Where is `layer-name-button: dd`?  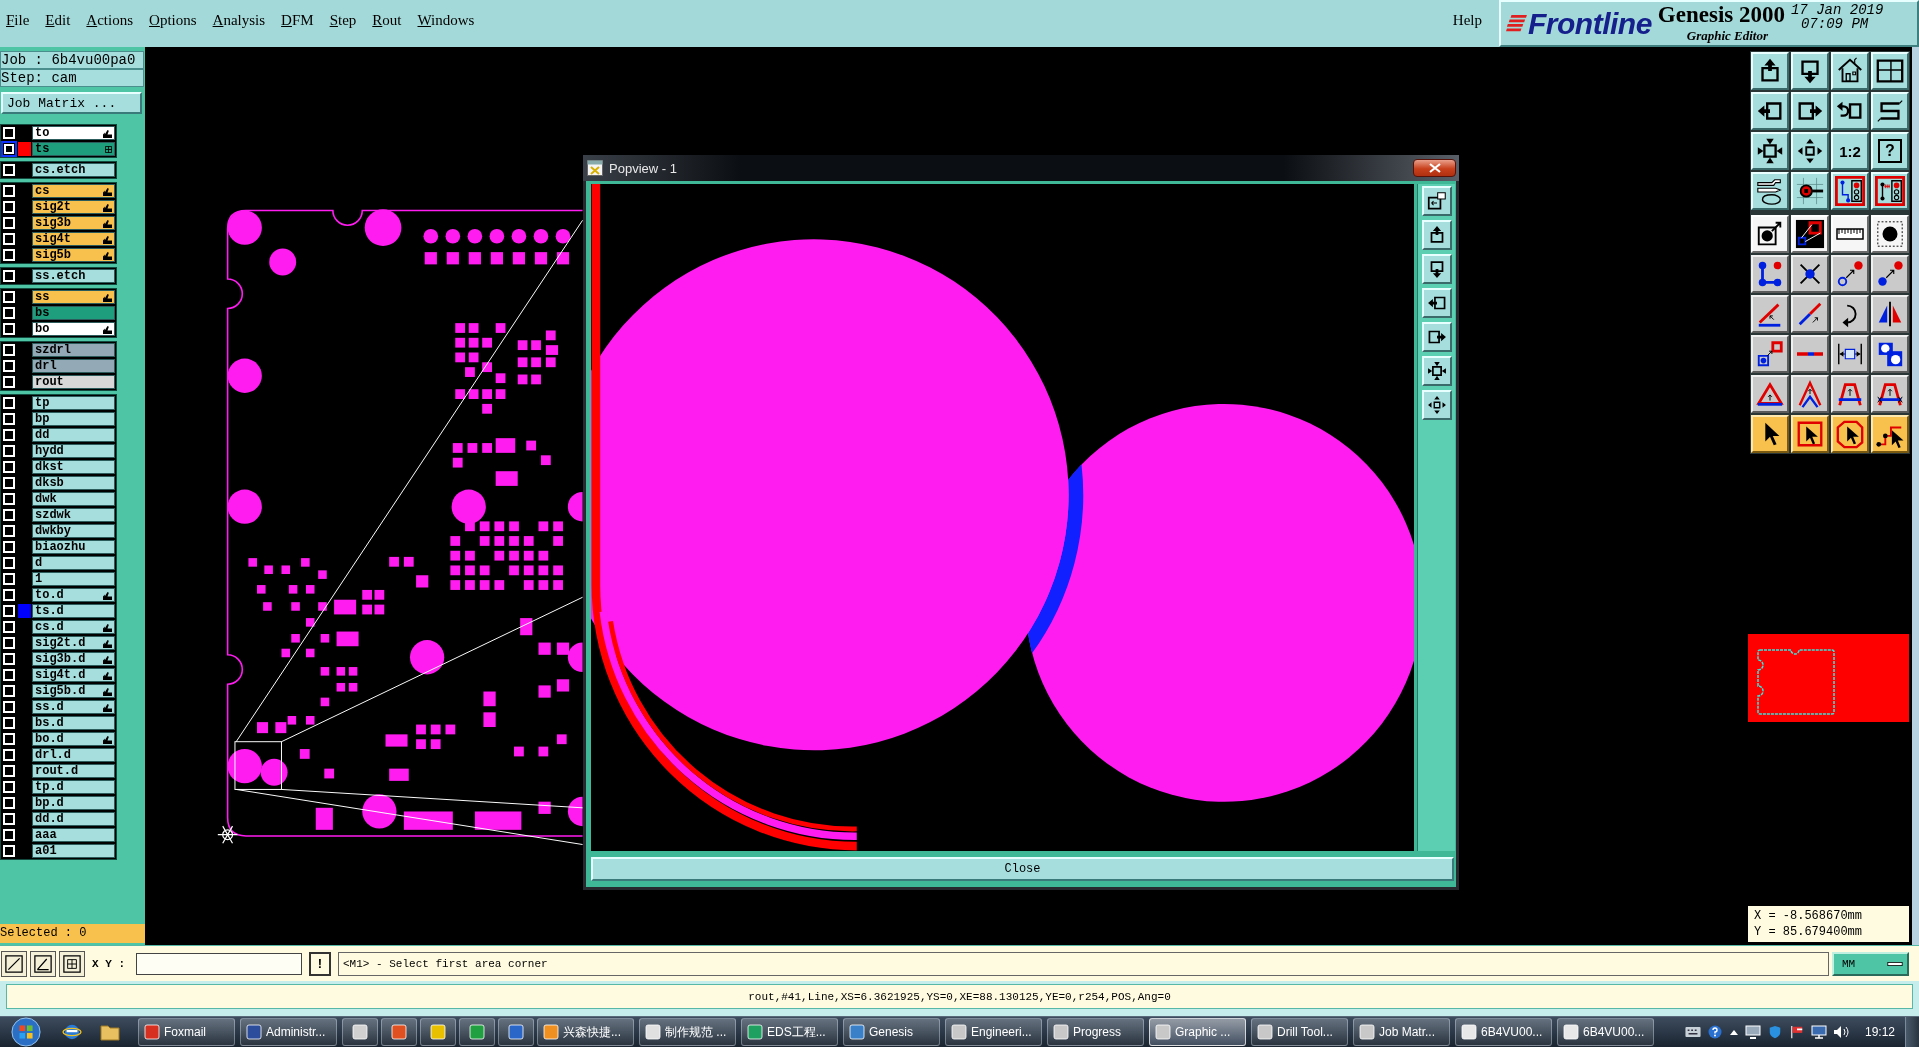 layer-name-button: dd is located at coordinates (73, 435).